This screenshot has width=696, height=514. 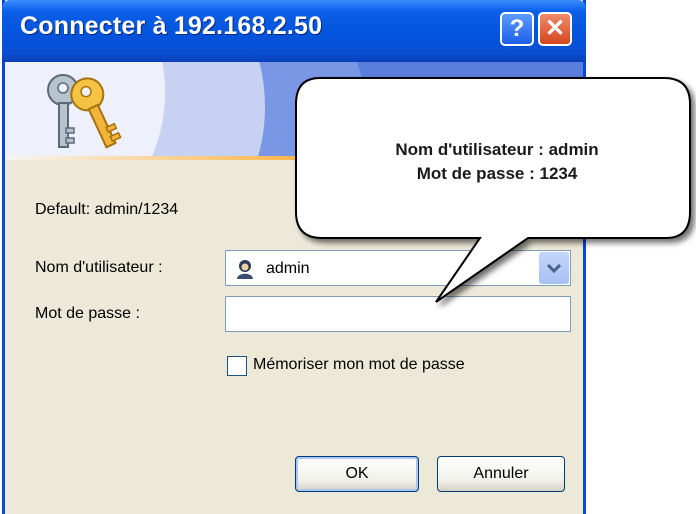 What do you see at coordinates (237, 366) in the screenshot?
I see `remember-password-checkbox` at bounding box center [237, 366].